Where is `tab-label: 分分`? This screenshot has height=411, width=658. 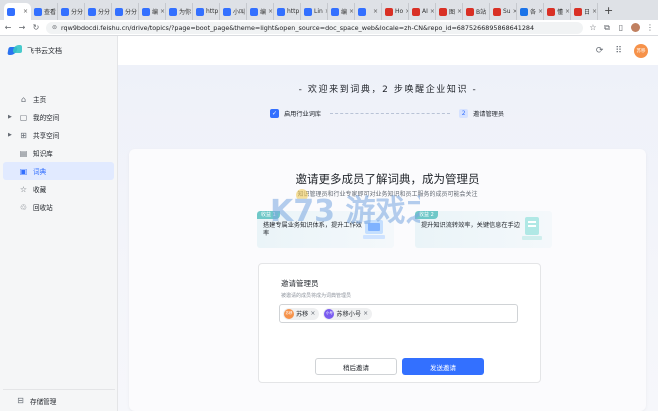 tab-label: 分分 is located at coordinates (131, 12).